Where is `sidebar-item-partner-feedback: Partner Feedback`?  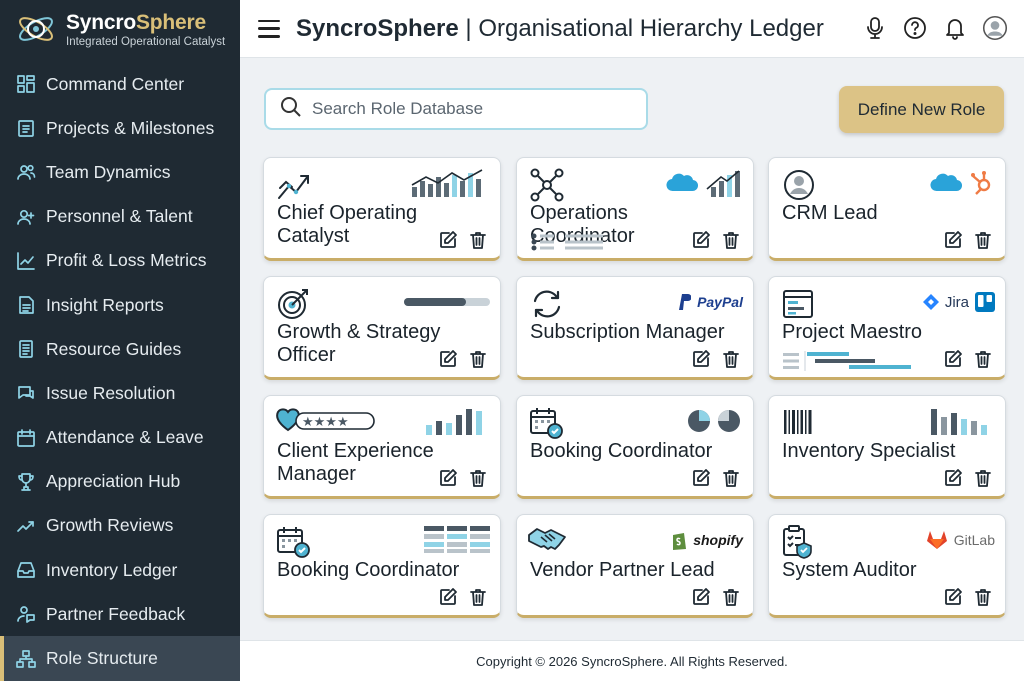
sidebar-item-partner-feedback: Partner Feedback is located at coordinates (120, 614).